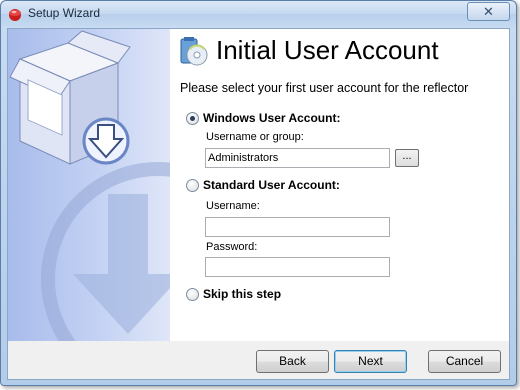 The image size is (520, 390). What do you see at coordinates (192, 185) in the screenshot?
I see `standard-user-account-radio` at bounding box center [192, 185].